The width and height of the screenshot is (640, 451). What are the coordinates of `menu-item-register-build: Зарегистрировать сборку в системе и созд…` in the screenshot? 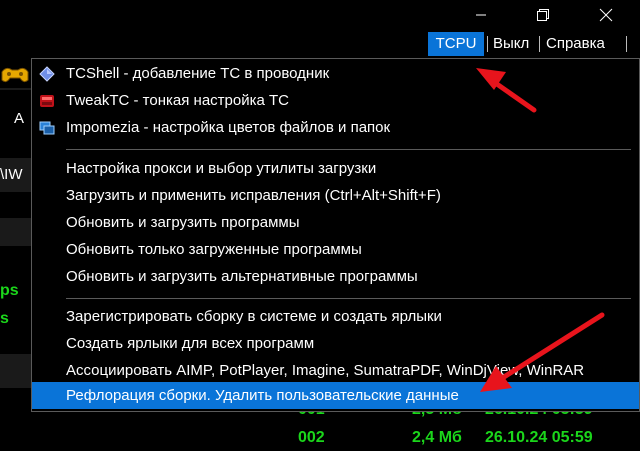 It's located at (335, 316).